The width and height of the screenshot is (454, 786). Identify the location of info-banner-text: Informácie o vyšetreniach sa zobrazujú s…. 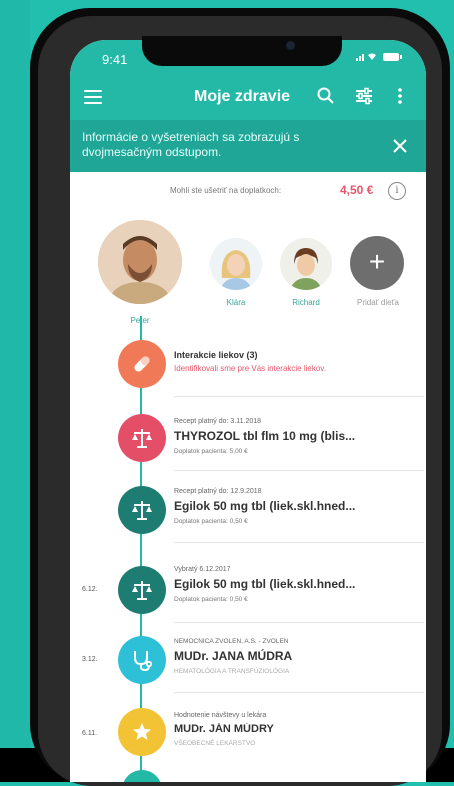
(191, 144).